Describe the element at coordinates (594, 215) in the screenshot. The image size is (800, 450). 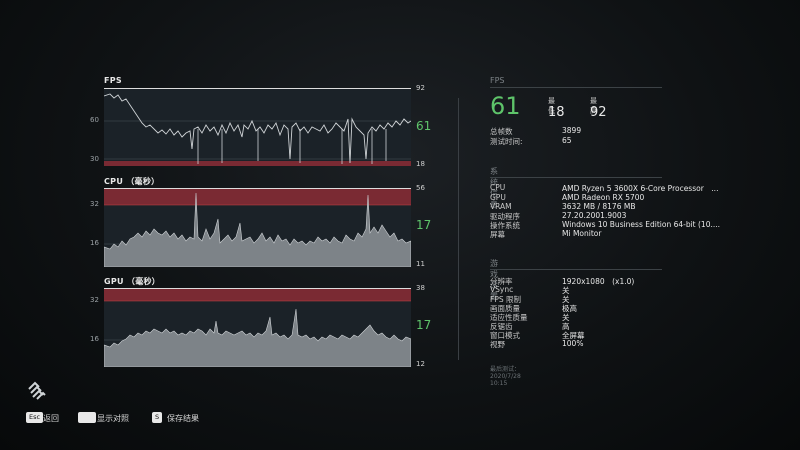
I see `sys-value: 27.20.2001.9003` at that location.